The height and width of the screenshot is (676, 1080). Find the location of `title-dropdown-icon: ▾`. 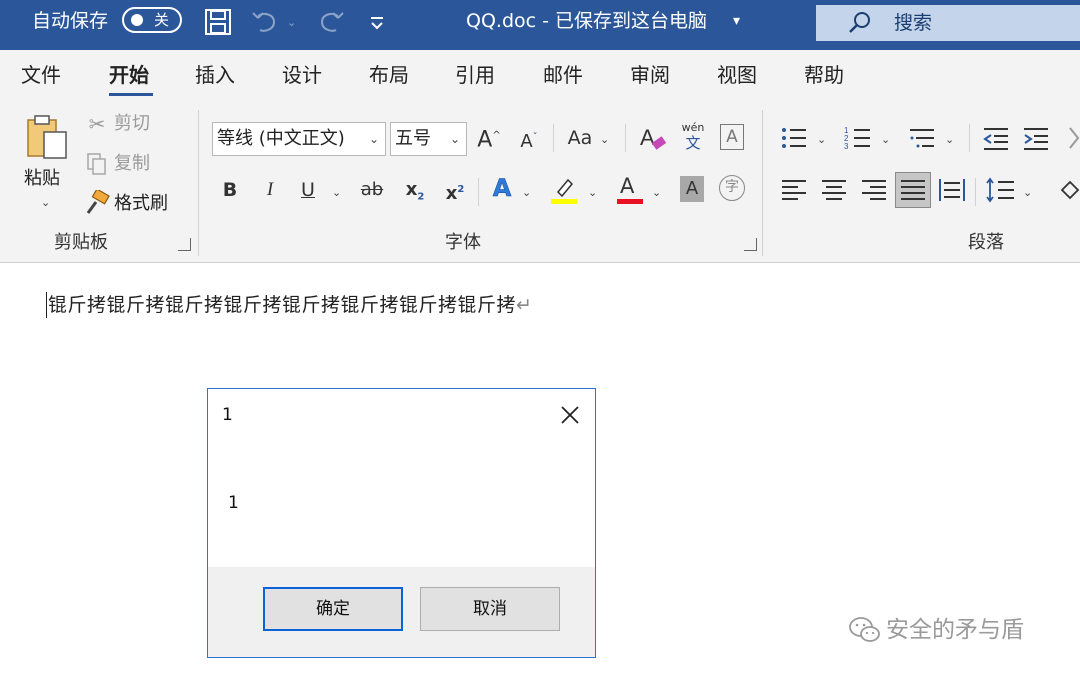

title-dropdown-icon: ▾ is located at coordinates (736, 21).